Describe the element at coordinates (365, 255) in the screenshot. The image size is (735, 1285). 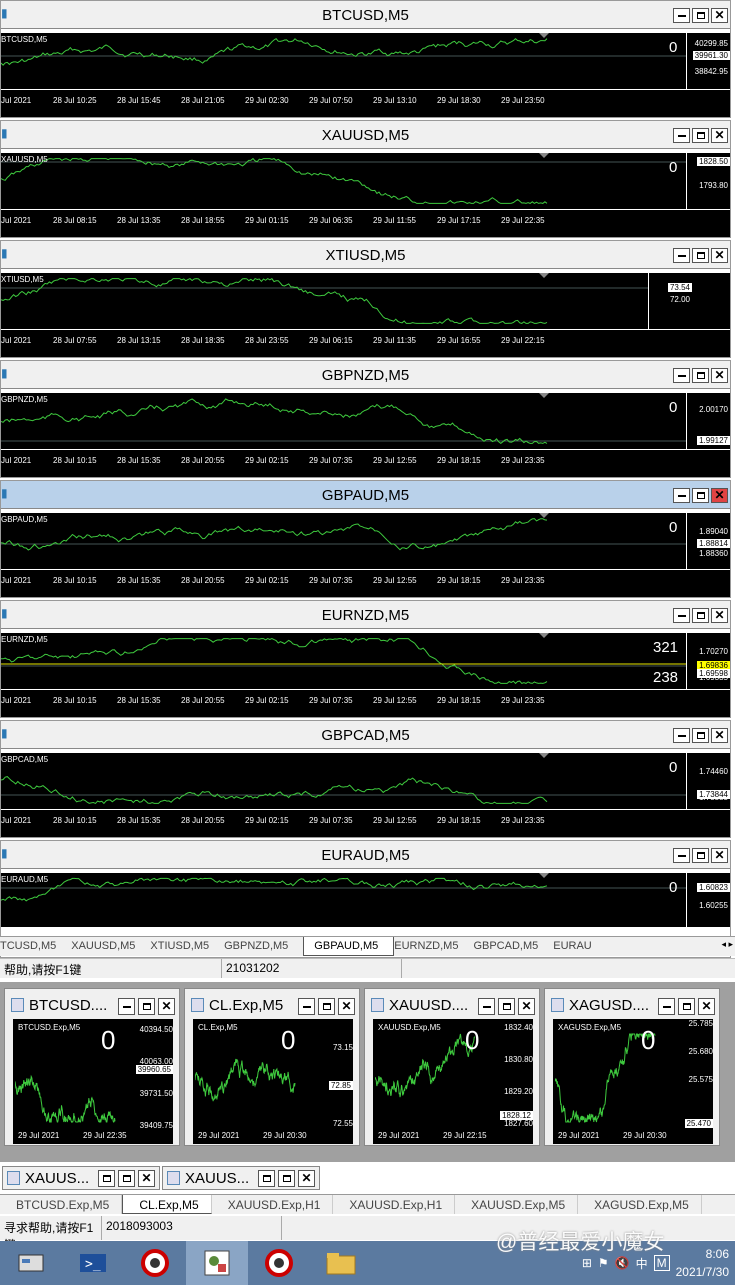
I see `title-bar: ▮ XTIUSD,M5 ✕` at that location.